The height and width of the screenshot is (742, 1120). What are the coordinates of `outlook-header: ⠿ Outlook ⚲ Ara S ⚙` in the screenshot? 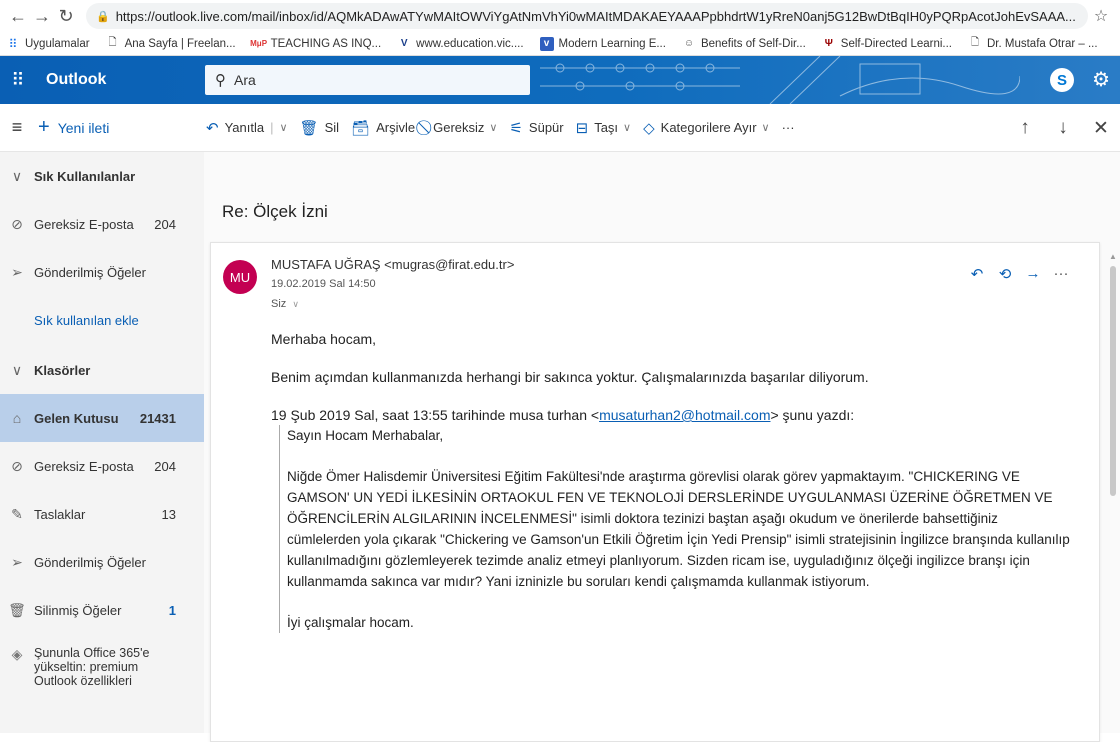 It's located at (560, 80).